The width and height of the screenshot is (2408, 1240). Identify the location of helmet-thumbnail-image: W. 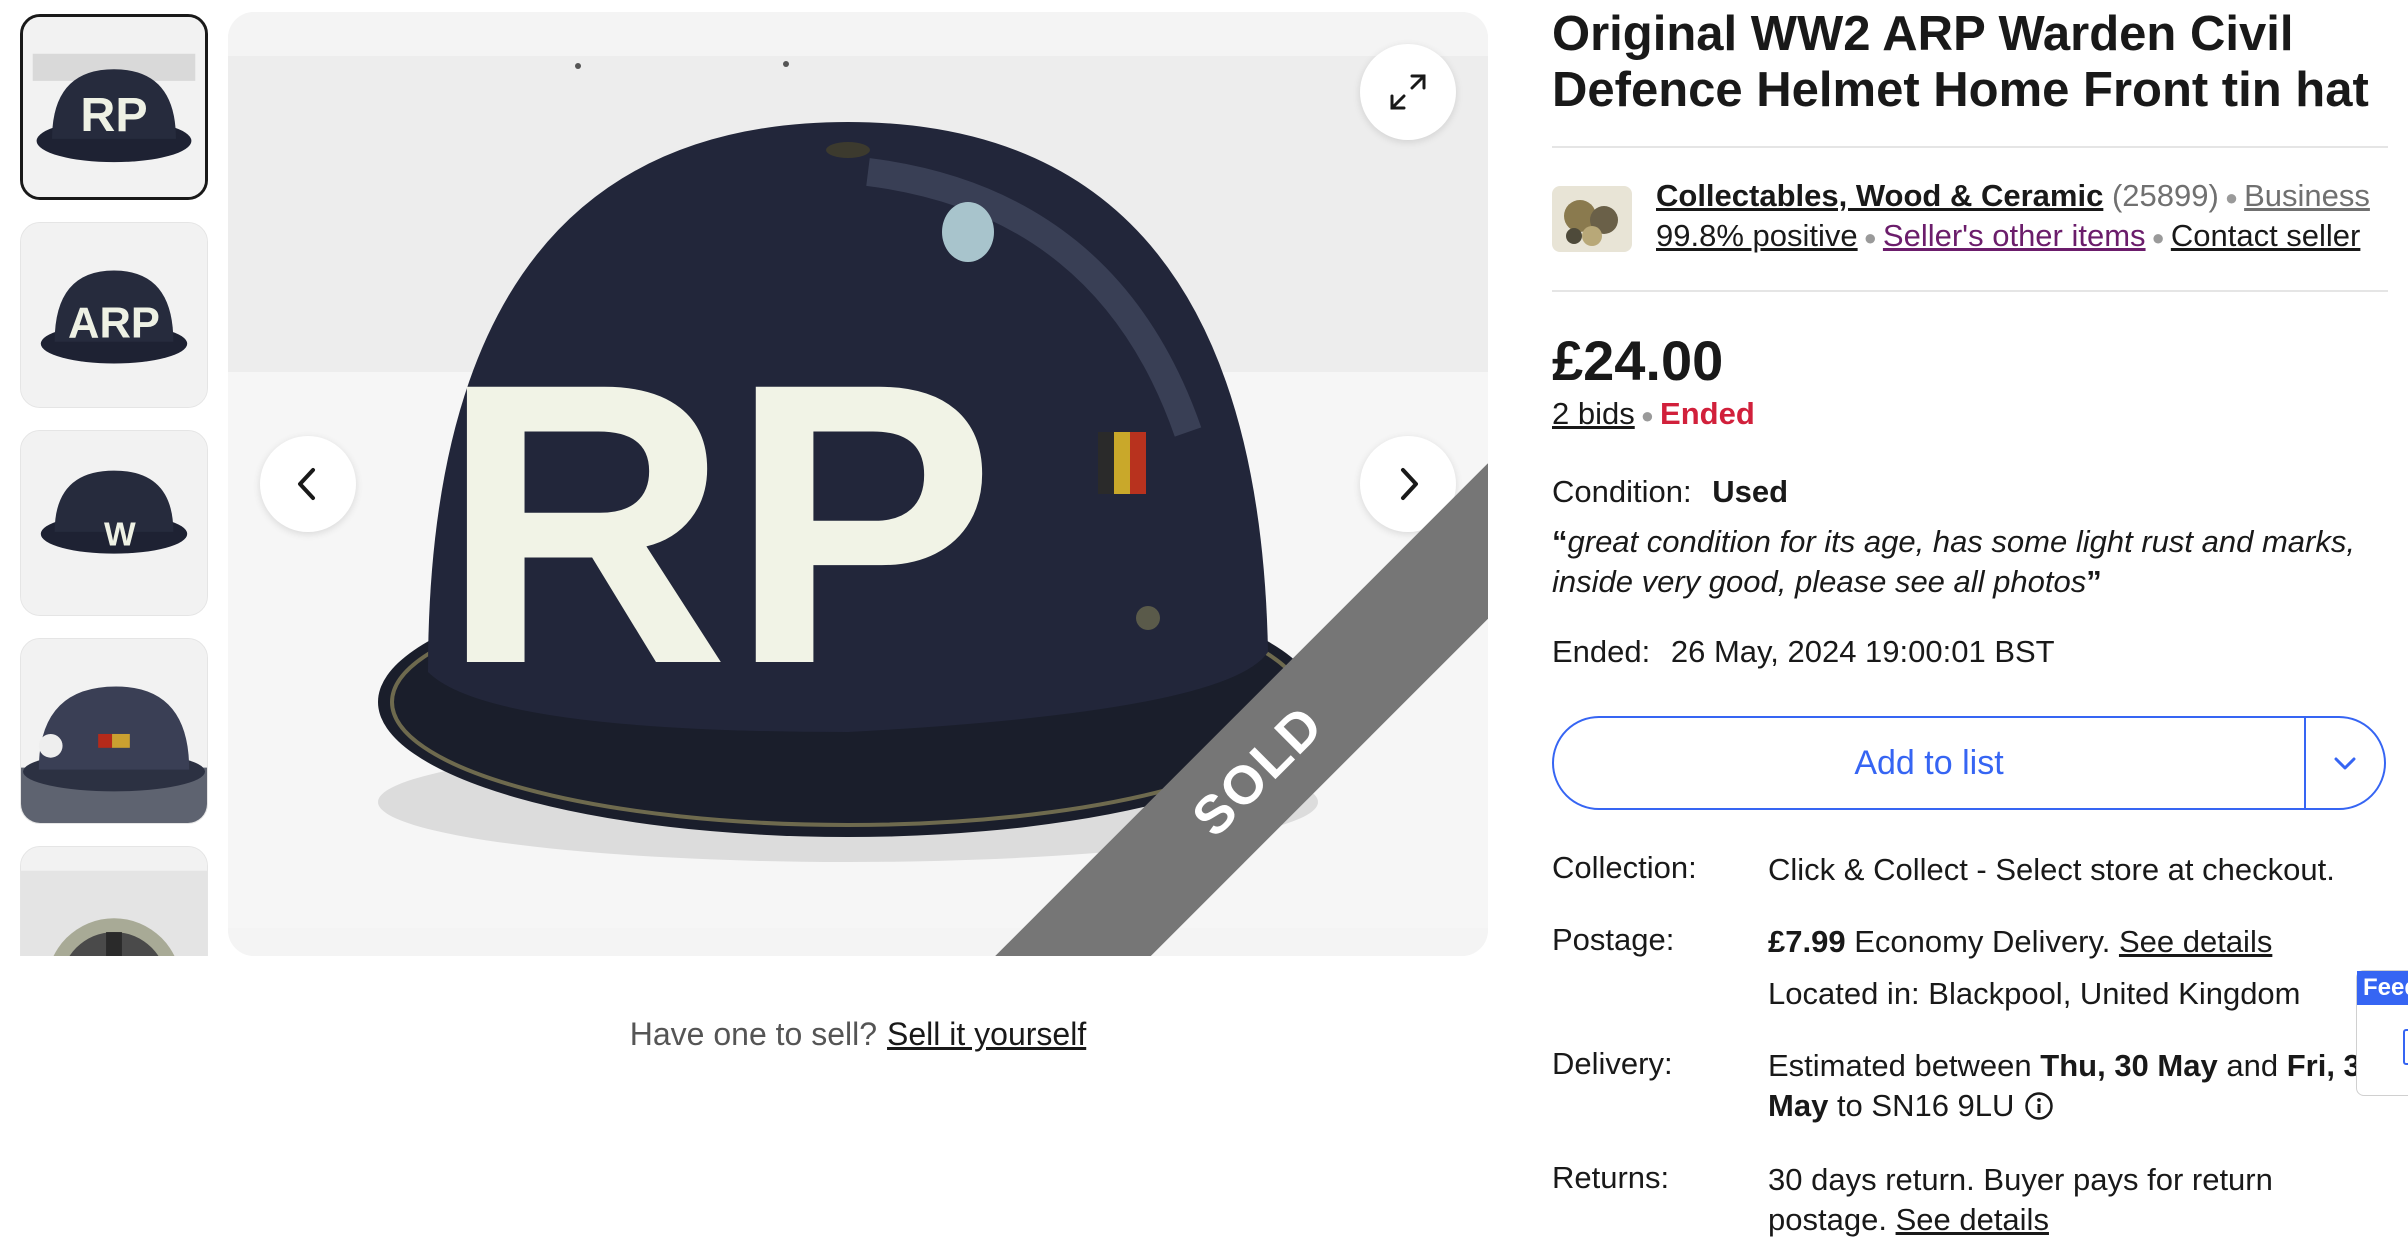
(114, 523).